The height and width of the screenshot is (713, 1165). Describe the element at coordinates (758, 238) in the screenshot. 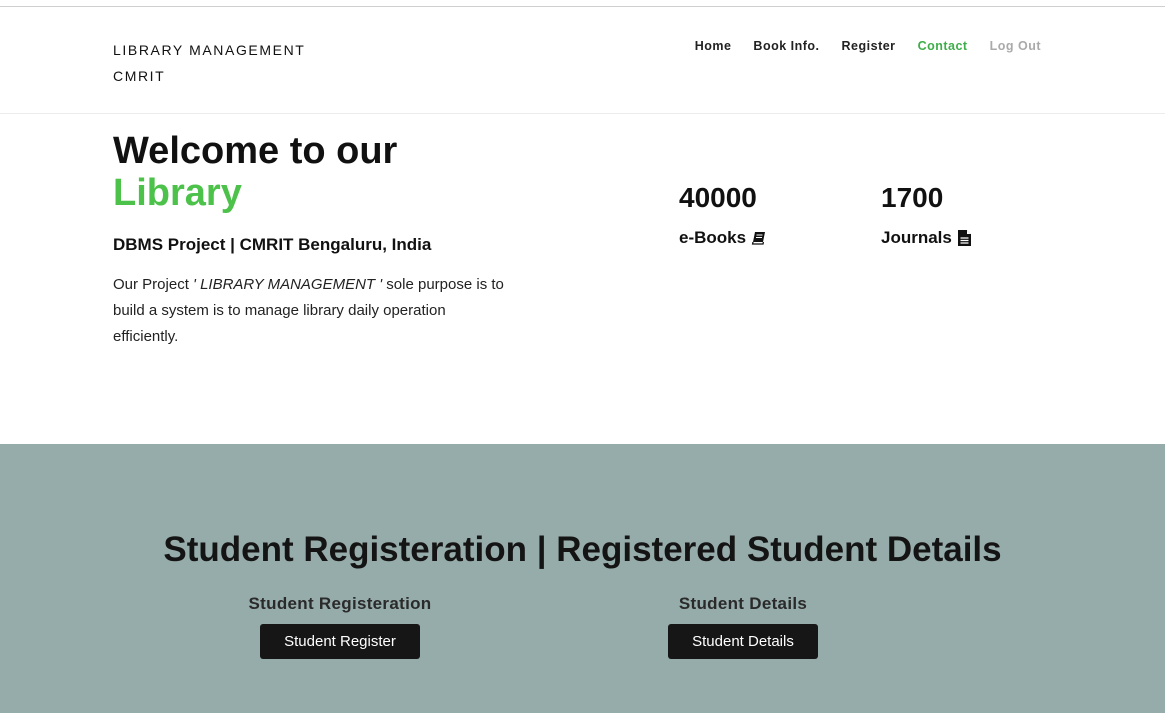

I see `book-icon` at that location.